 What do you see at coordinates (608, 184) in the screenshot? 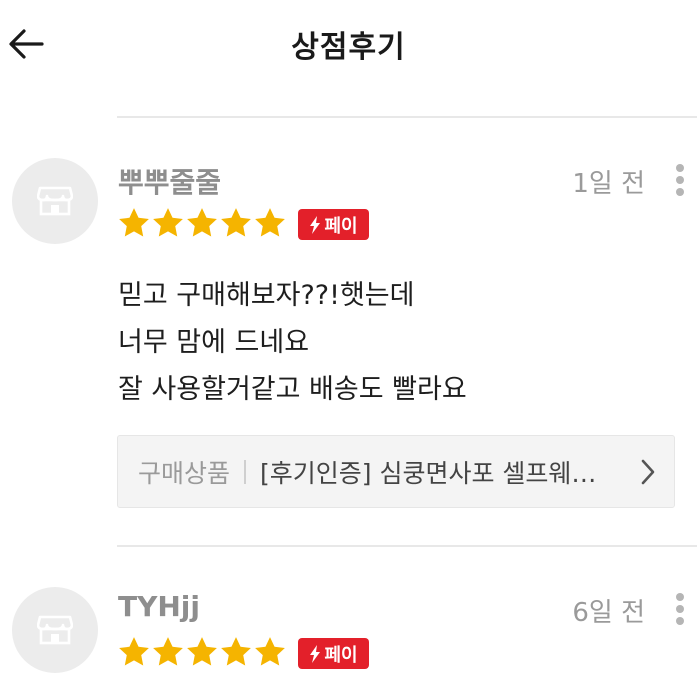
I see `review-date: 1일 전` at bounding box center [608, 184].